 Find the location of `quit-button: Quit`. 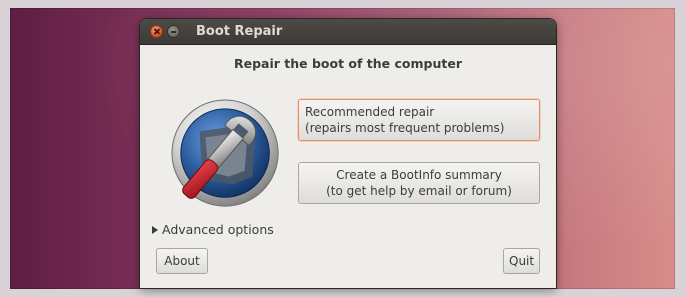

quit-button: Quit is located at coordinates (521, 261).